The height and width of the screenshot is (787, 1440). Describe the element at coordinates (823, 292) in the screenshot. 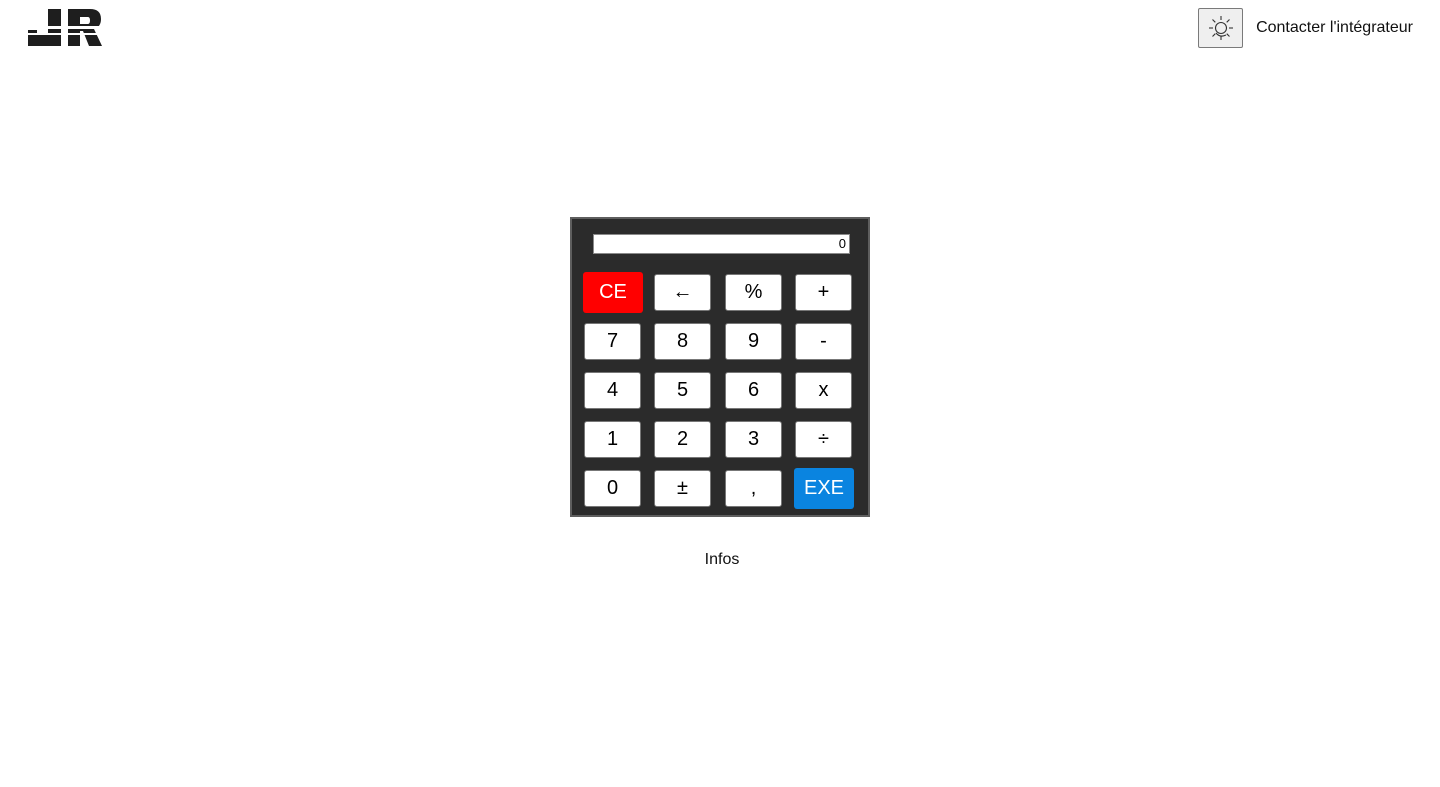

I see `add-button: +` at that location.